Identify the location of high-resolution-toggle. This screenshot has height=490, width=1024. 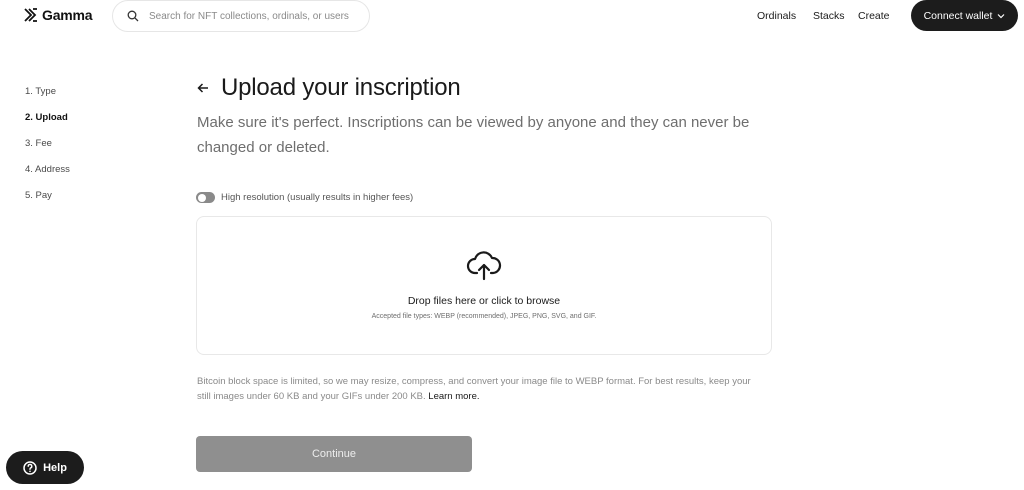
(205, 197).